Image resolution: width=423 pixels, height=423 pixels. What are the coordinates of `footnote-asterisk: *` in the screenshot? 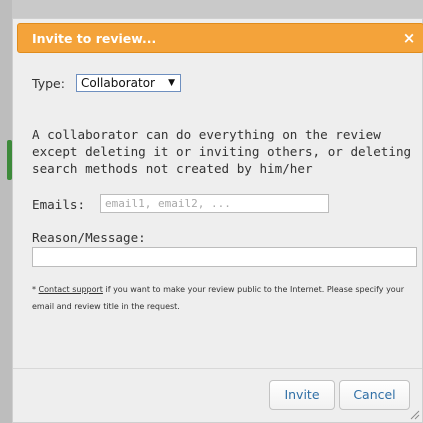 It's located at (34, 289).